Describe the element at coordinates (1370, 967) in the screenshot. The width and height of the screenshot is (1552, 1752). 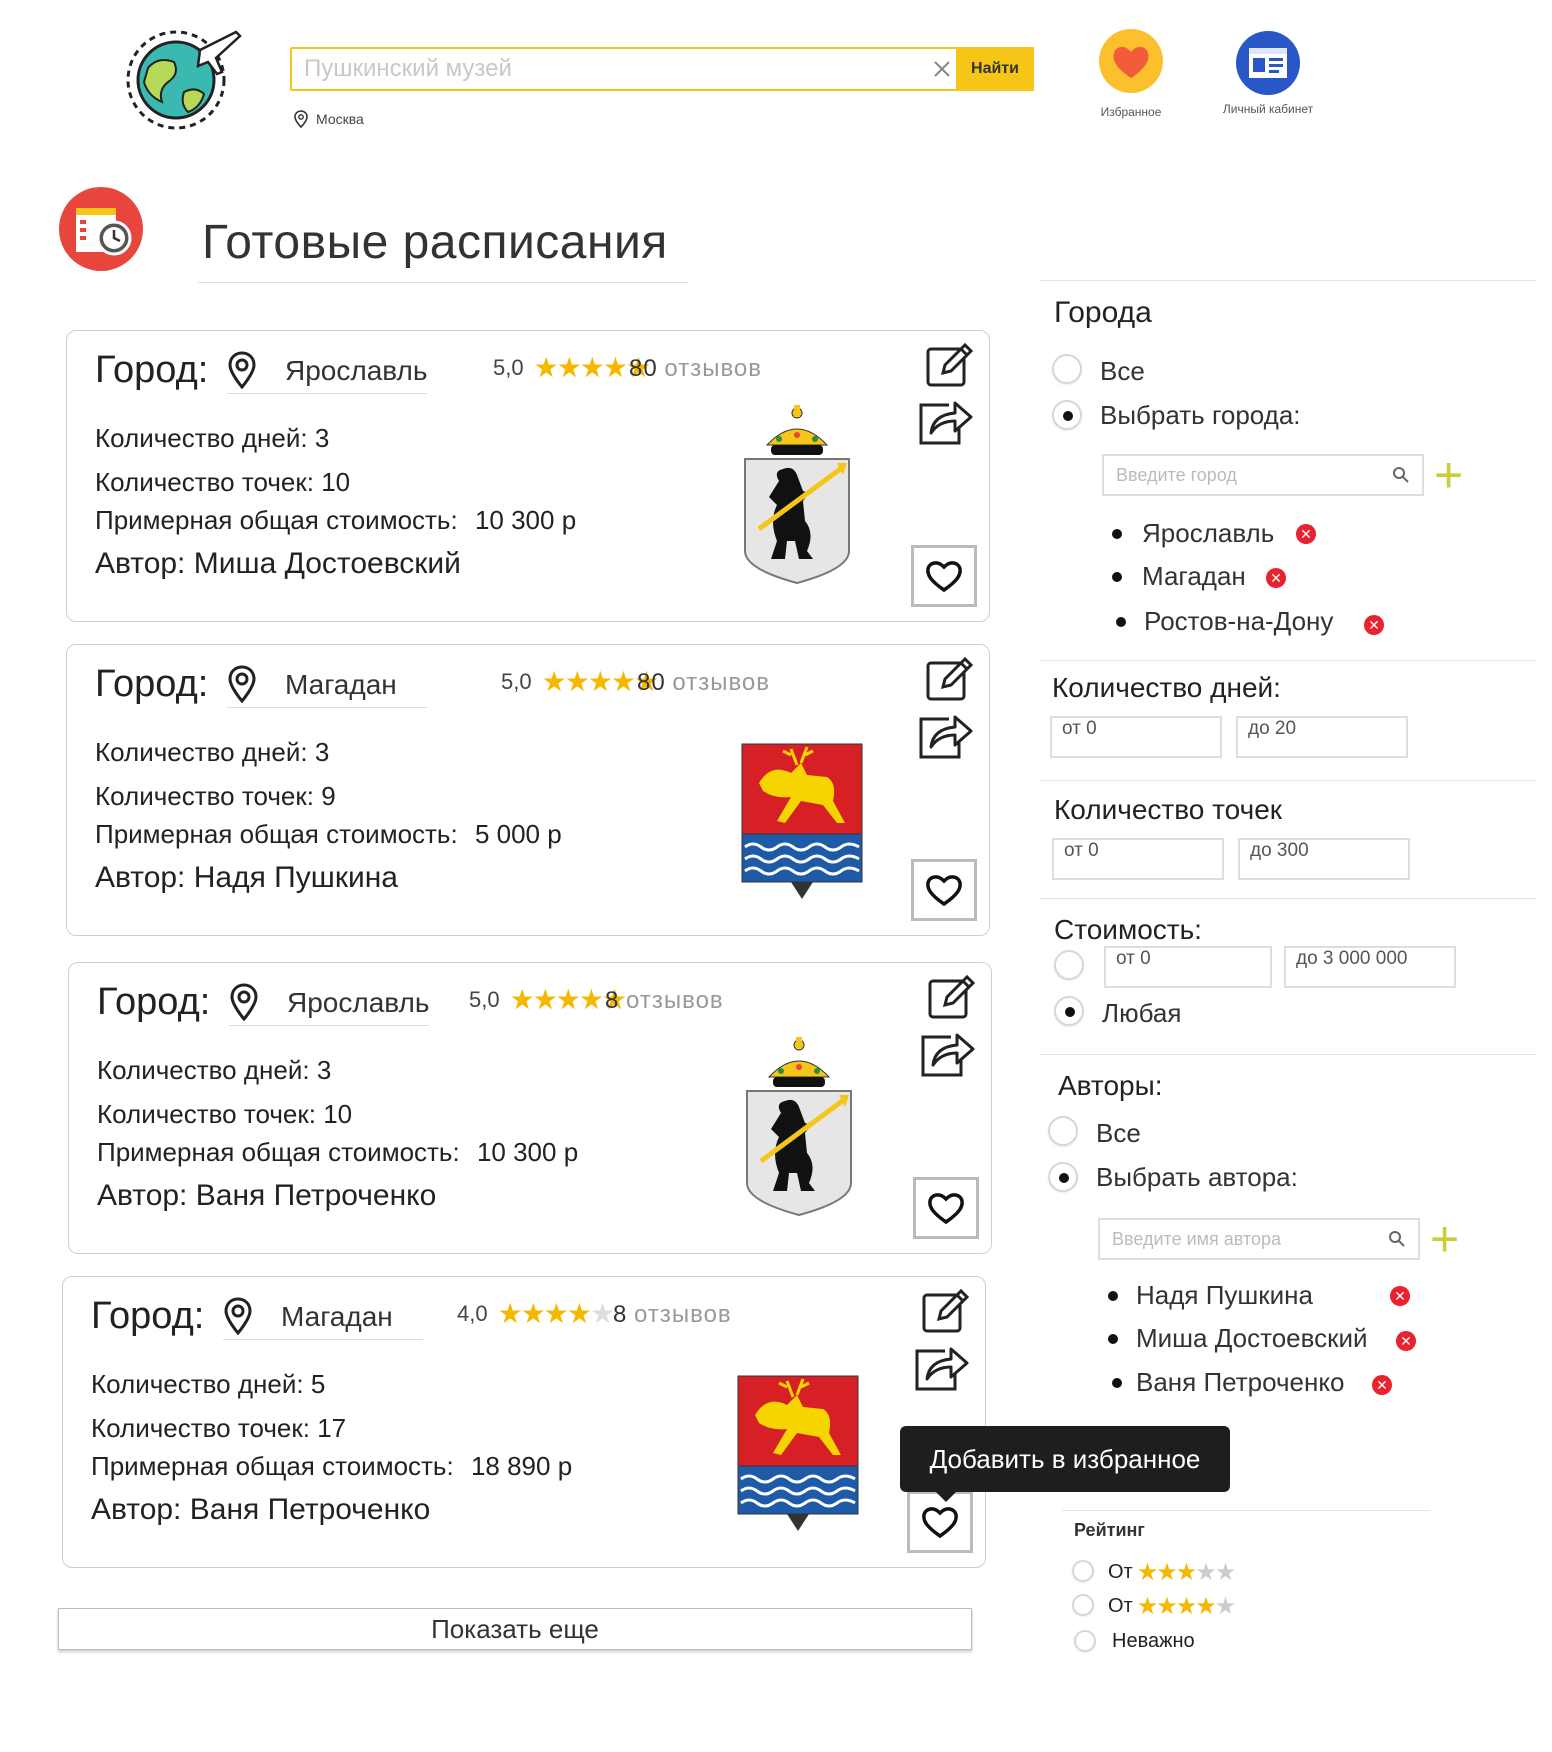
I see `cost-to-input: до 3 000 000` at that location.